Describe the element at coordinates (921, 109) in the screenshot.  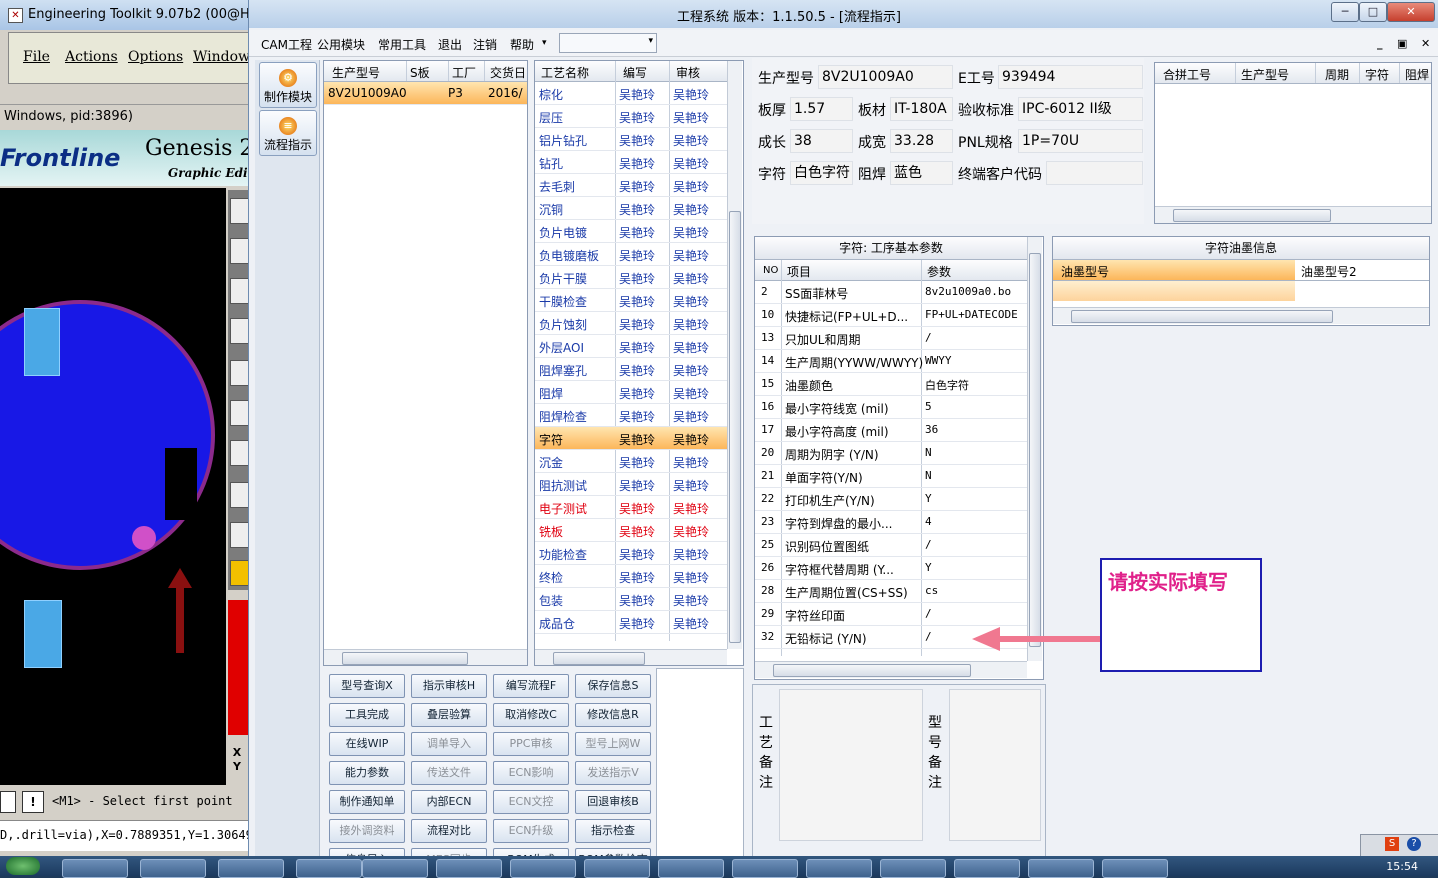
I see `material-field: IT-180A` at that location.